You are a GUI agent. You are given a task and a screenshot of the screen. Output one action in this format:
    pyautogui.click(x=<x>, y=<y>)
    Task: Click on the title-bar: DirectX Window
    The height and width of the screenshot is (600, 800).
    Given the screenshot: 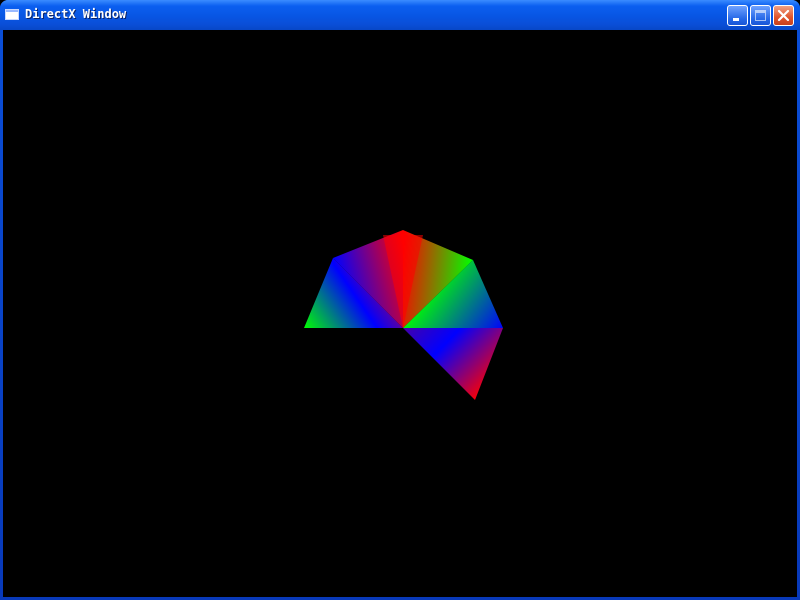 What is the action you would take?
    pyautogui.click(x=400, y=15)
    